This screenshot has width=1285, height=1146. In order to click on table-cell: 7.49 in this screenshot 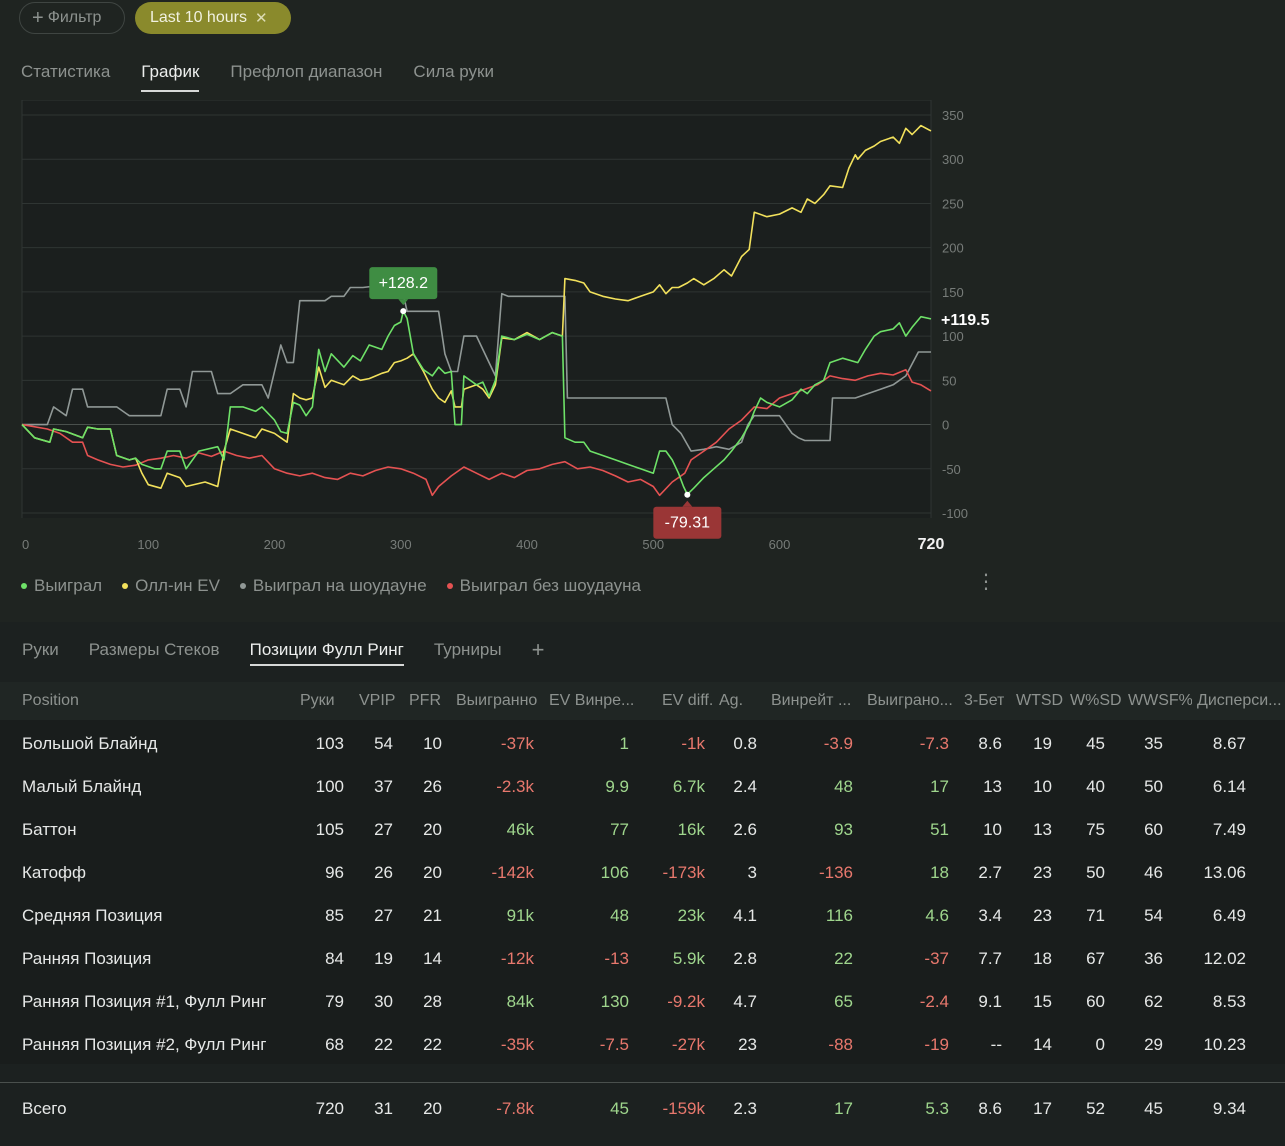, I will do `click(1229, 829)`.